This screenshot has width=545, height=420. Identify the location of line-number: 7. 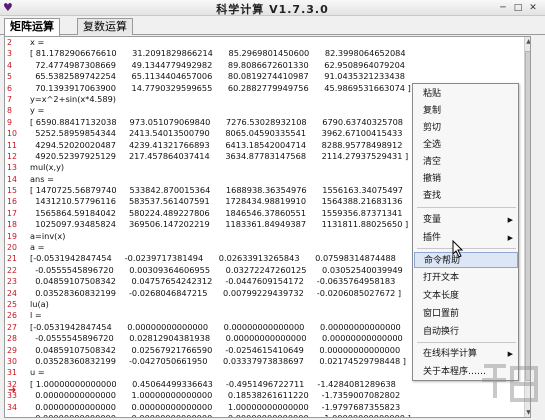
(9, 99).